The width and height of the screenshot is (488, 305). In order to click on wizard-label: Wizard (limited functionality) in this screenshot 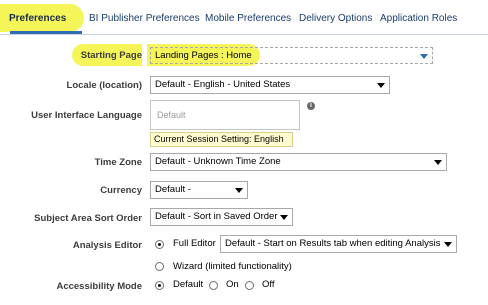, I will do `click(232, 266)`.